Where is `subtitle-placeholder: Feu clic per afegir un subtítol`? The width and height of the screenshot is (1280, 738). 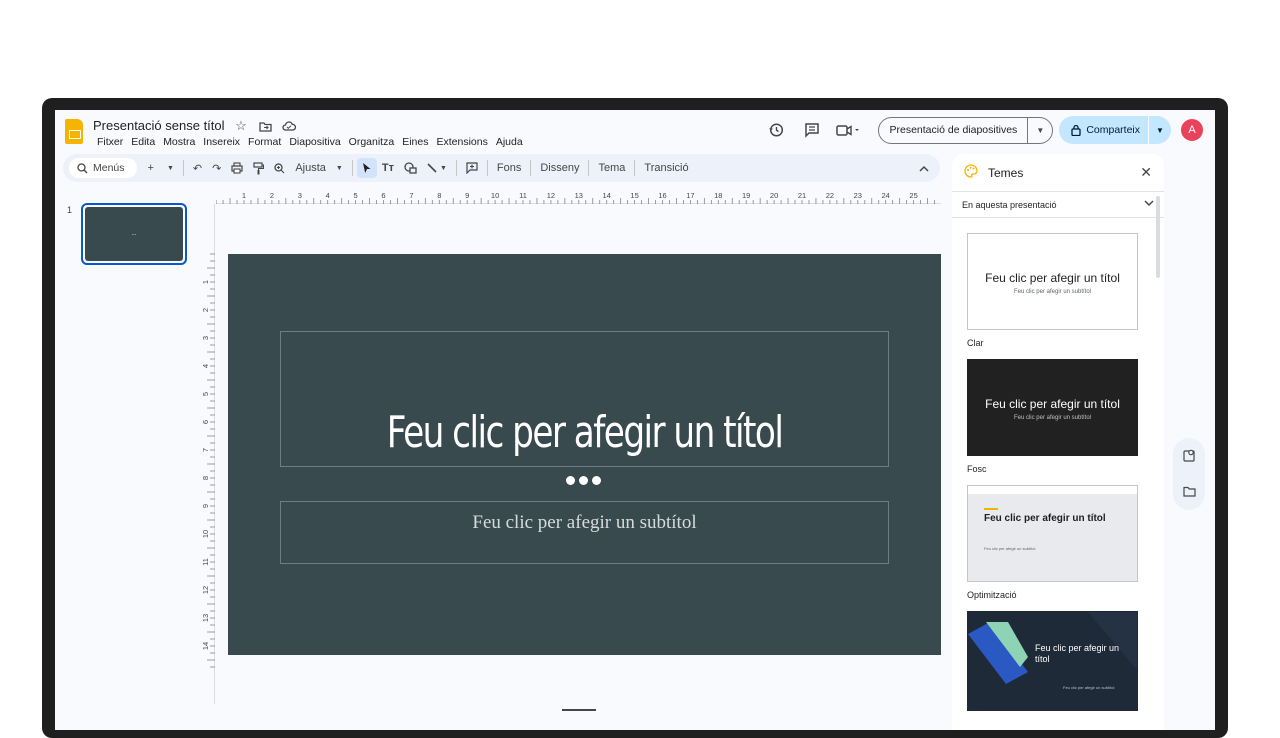
subtitle-placeholder: Feu clic per afegir un subtítol is located at coordinates (584, 532).